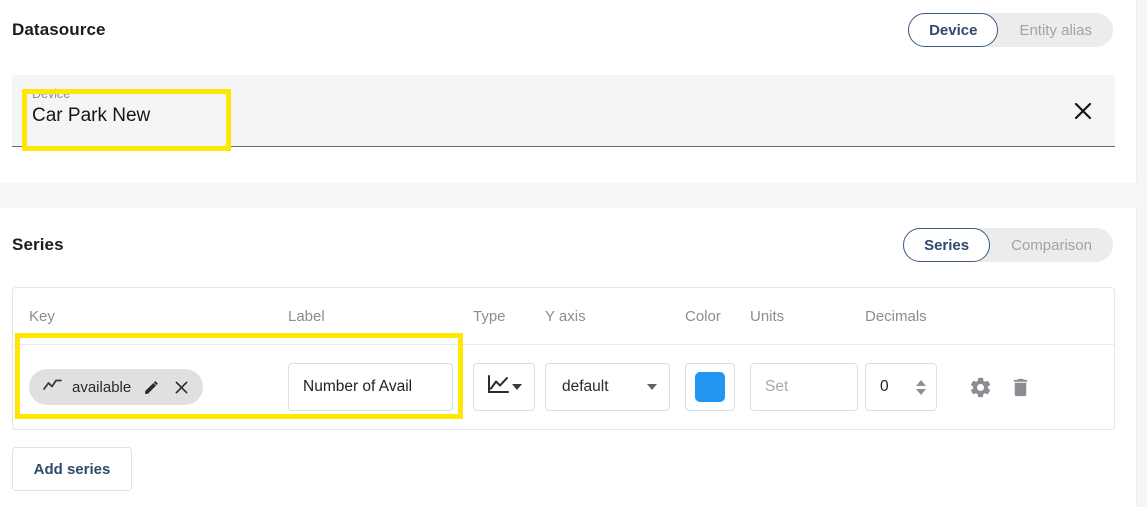 This screenshot has height=507, width=1147. I want to click on label-input: Number of Avail, so click(370, 387).